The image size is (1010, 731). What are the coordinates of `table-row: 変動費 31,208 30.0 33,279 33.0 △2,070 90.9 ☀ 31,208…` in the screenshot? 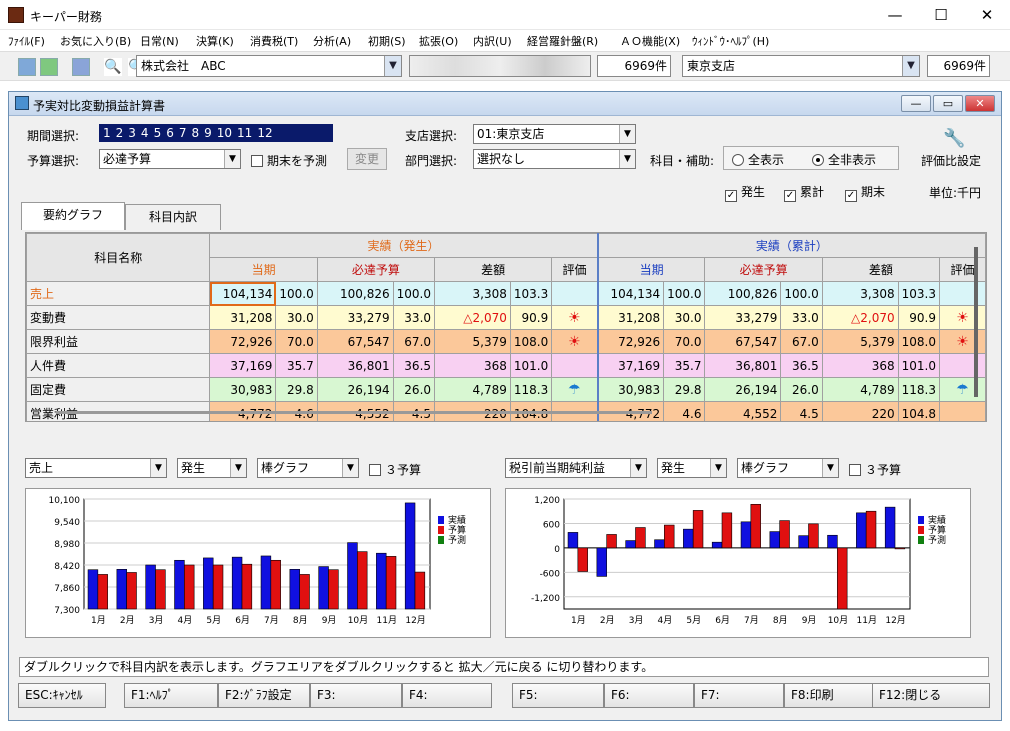 It's located at (506, 317).